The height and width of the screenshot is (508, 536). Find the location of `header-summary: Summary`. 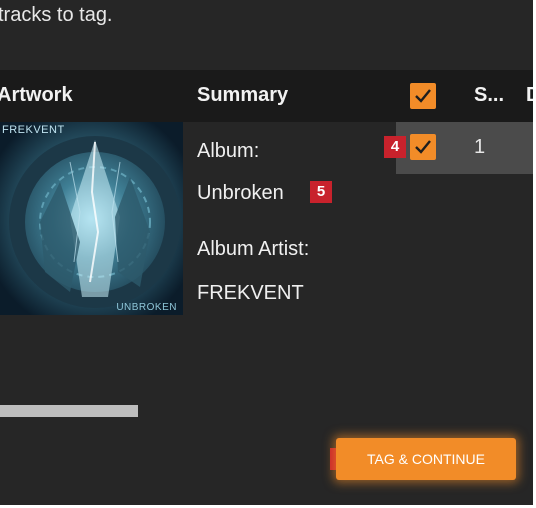

header-summary: Summary is located at coordinates (242, 95).